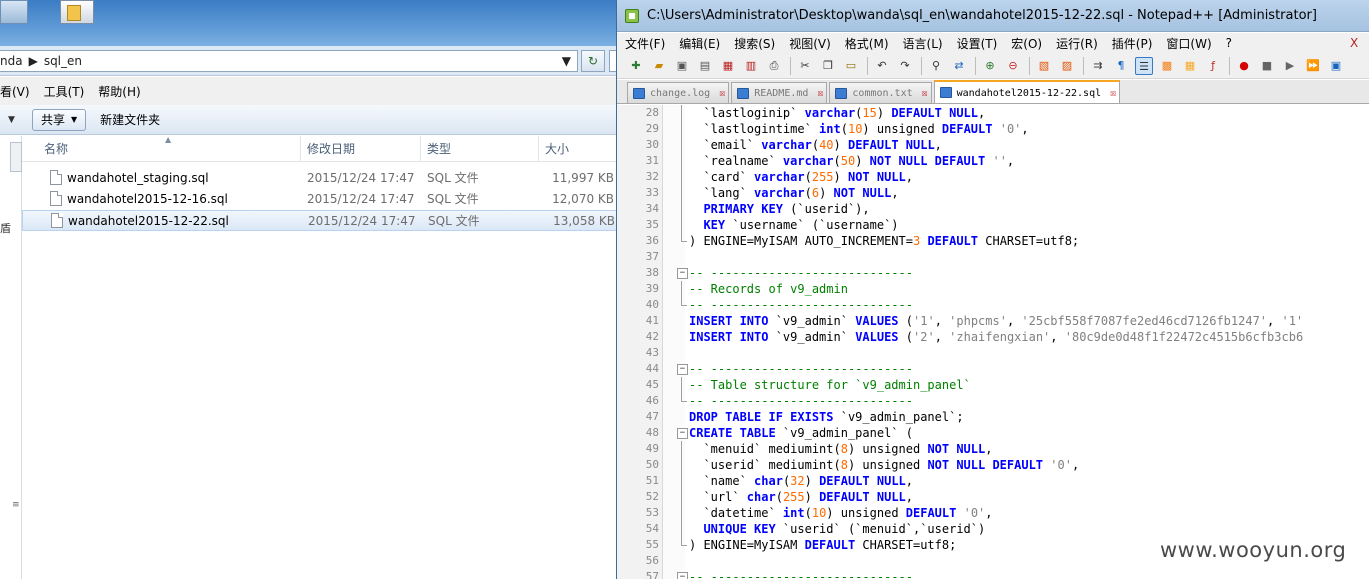 The height and width of the screenshot is (579, 1369). What do you see at coordinates (63, 61) in the screenshot?
I see `breadcrumb-current: sql_en` at bounding box center [63, 61].